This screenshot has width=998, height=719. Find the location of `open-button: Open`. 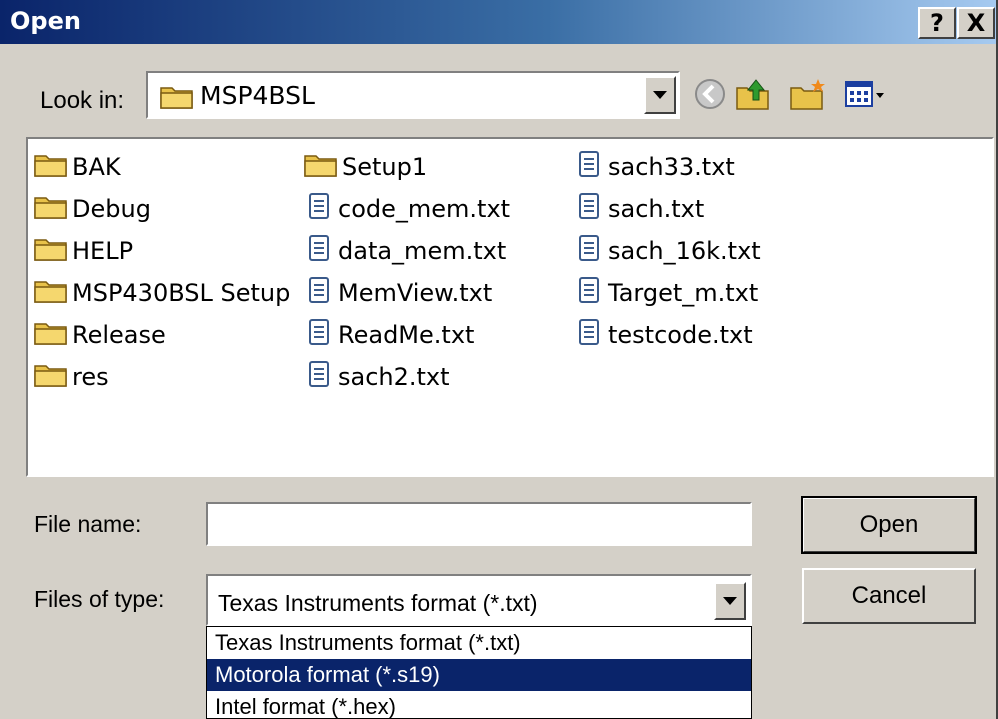

open-button: Open is located at coordinates (889, 525).